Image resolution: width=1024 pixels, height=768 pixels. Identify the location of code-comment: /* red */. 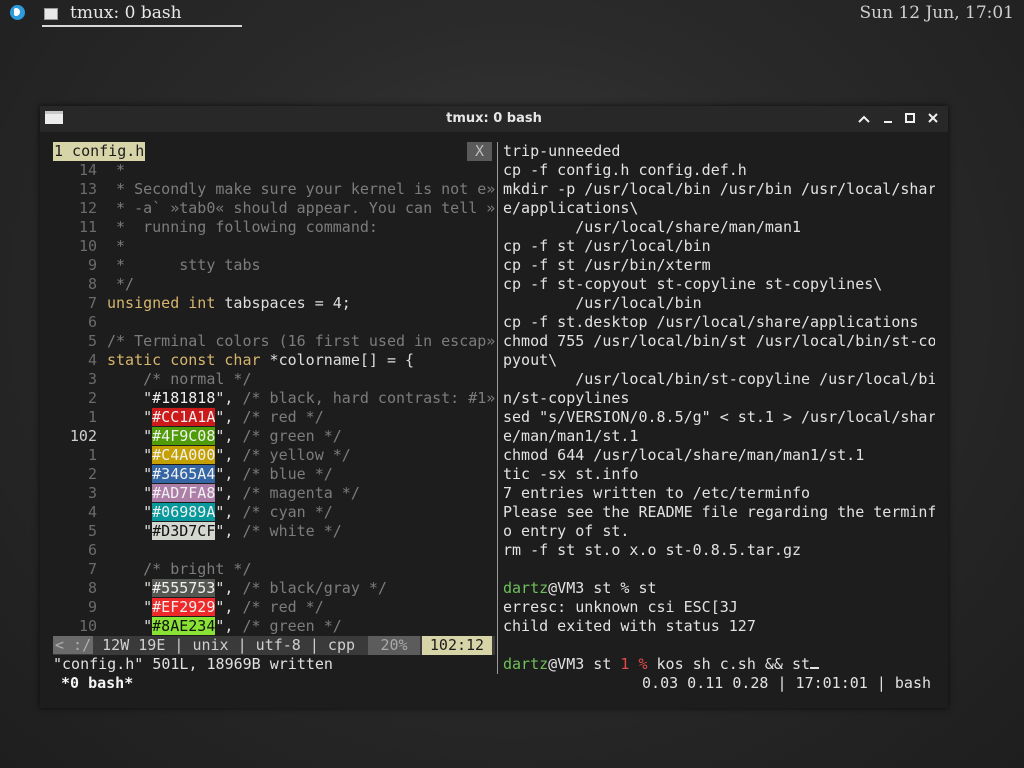
(283, 607).